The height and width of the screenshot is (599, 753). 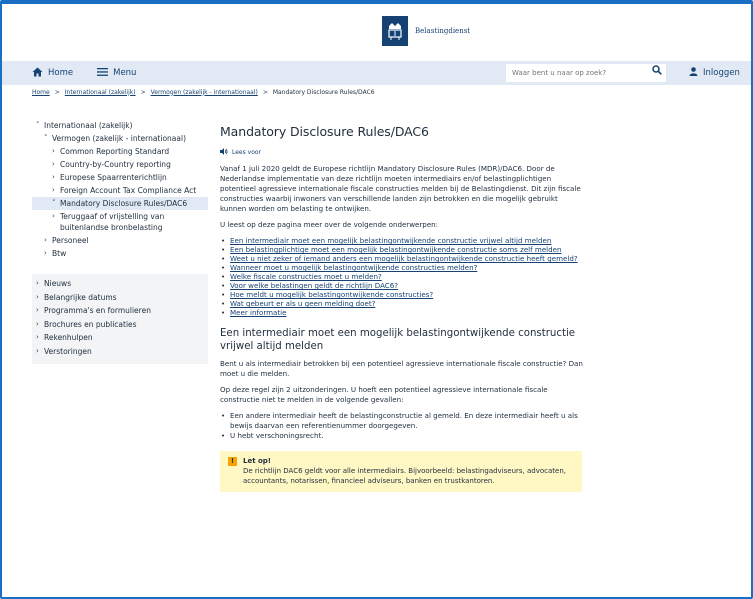 I want to click on nav-home: Home, so click(x=52, y=73).